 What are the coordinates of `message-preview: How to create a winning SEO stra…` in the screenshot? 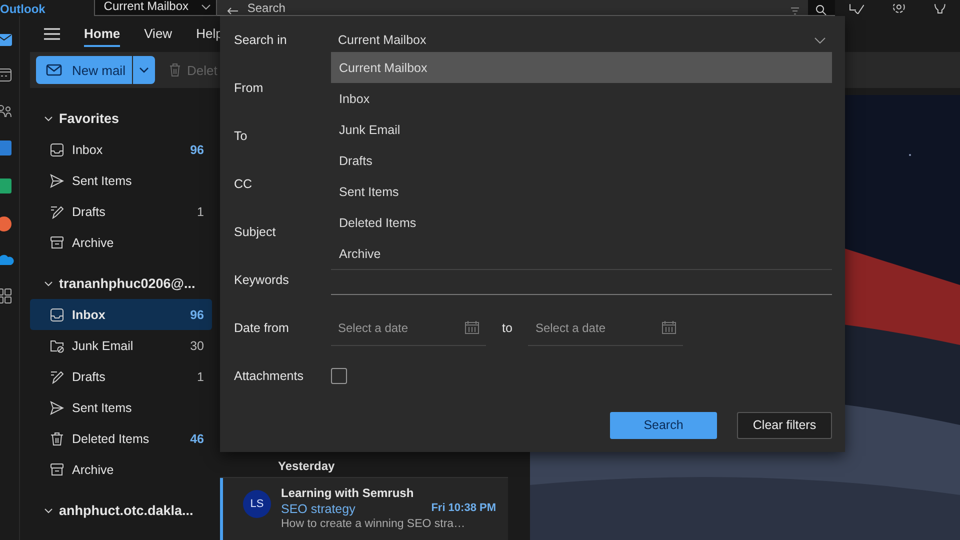 It's located at (373, 524).